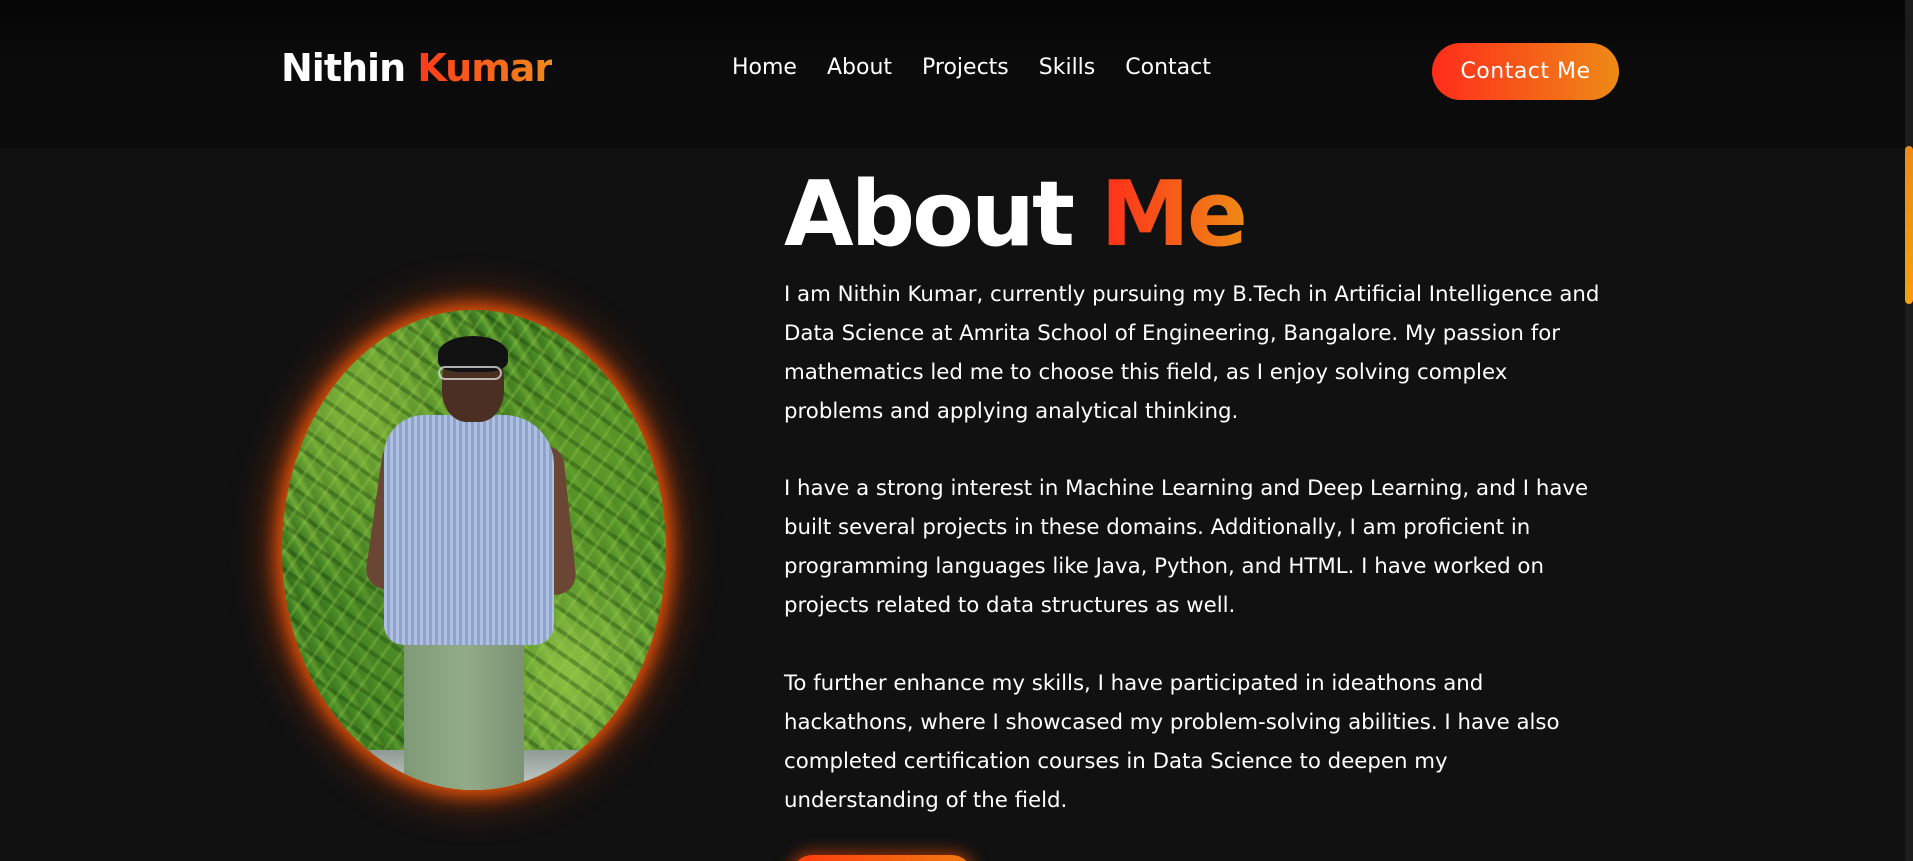  Describe the element at coordinates (1909, 430) in the screenshot. I see `page-scrollbar` at that location.